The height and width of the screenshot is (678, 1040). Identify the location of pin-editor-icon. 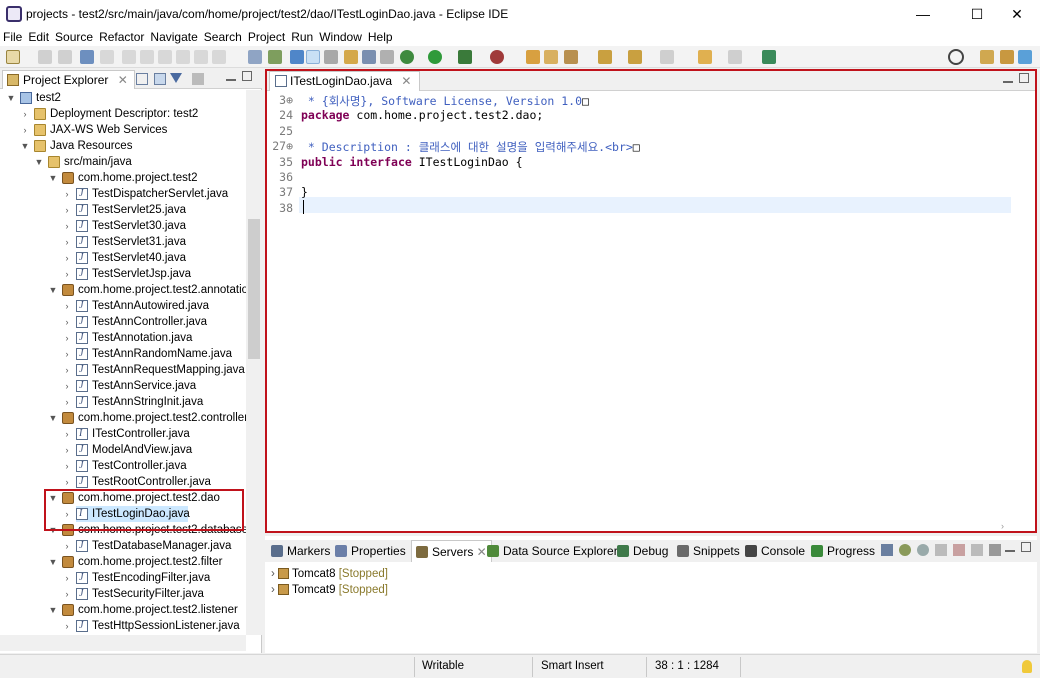
(769, 57).